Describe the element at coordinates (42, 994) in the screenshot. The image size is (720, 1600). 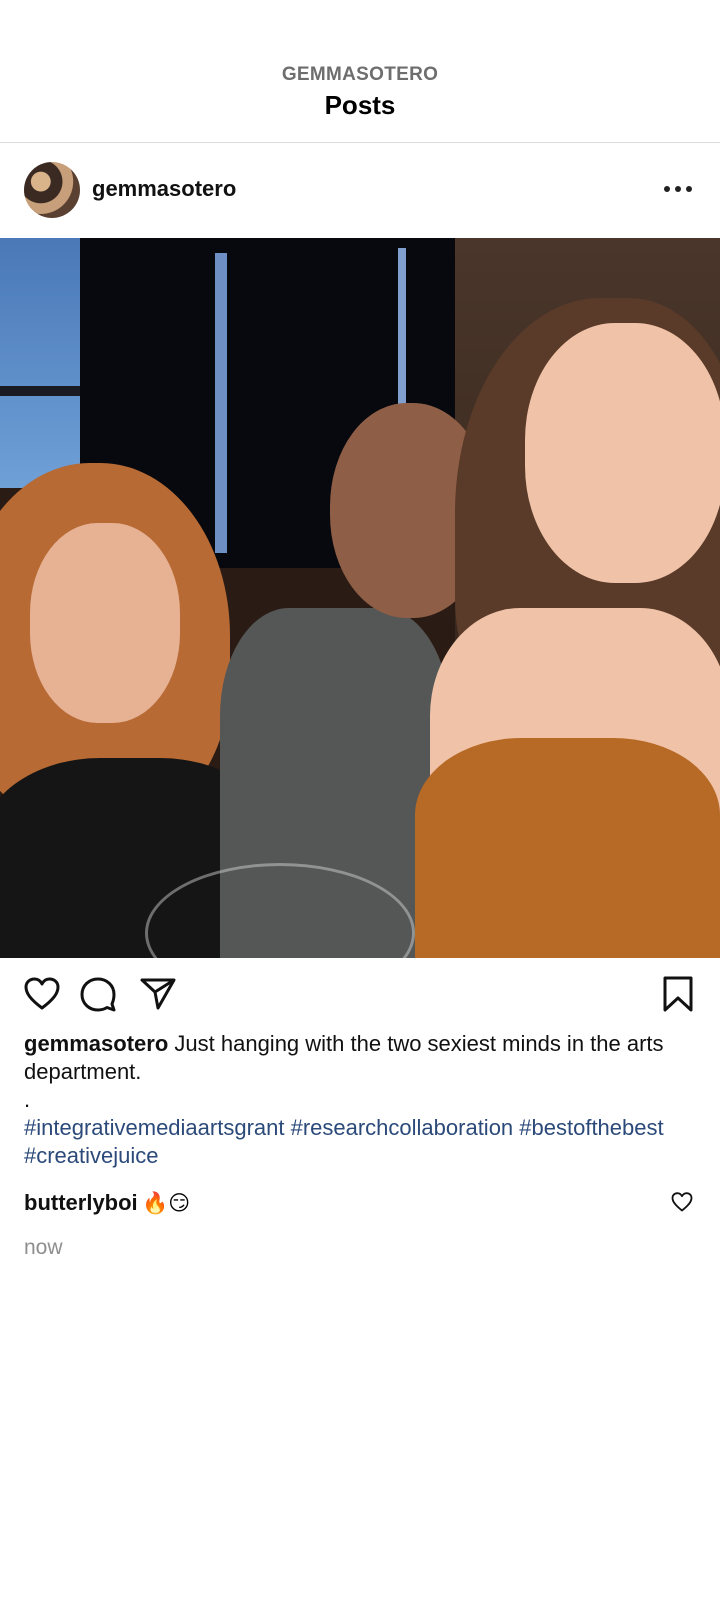
I see `heart-icon` at that location.